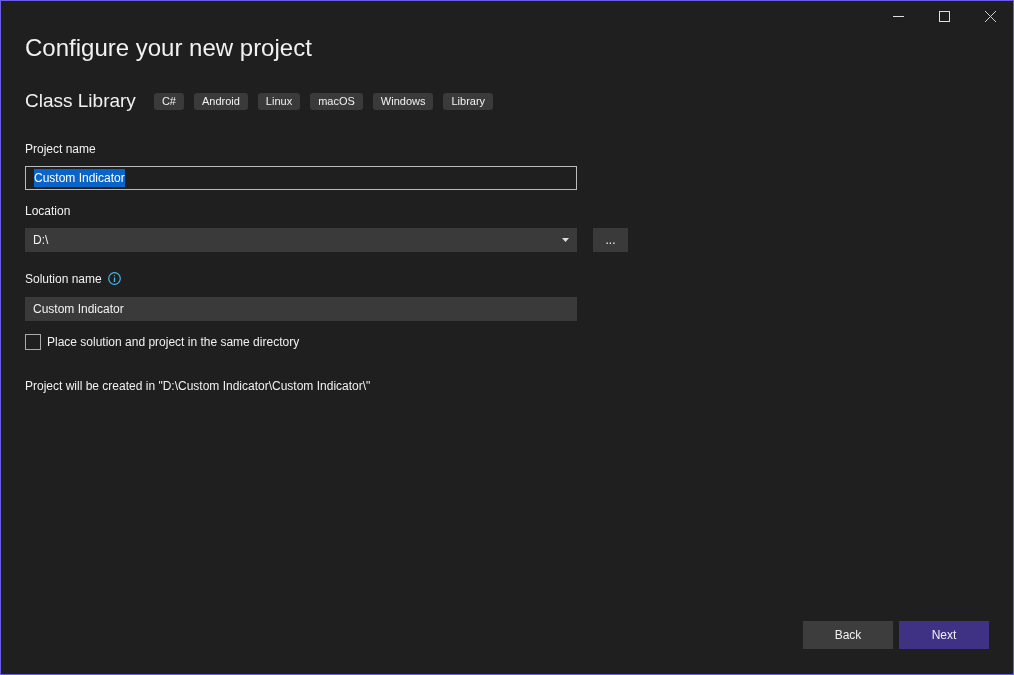  What do you see at coordinates (944, 16) in the screenshot?
I see `maximize-icon` at bounding box center [944, 16].